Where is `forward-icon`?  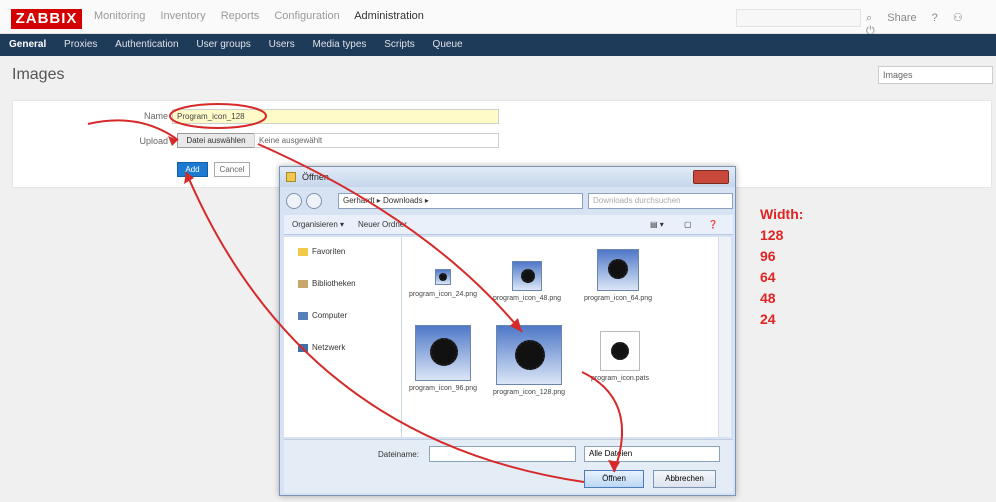 forward-icon is located at coordinates (314, 201).